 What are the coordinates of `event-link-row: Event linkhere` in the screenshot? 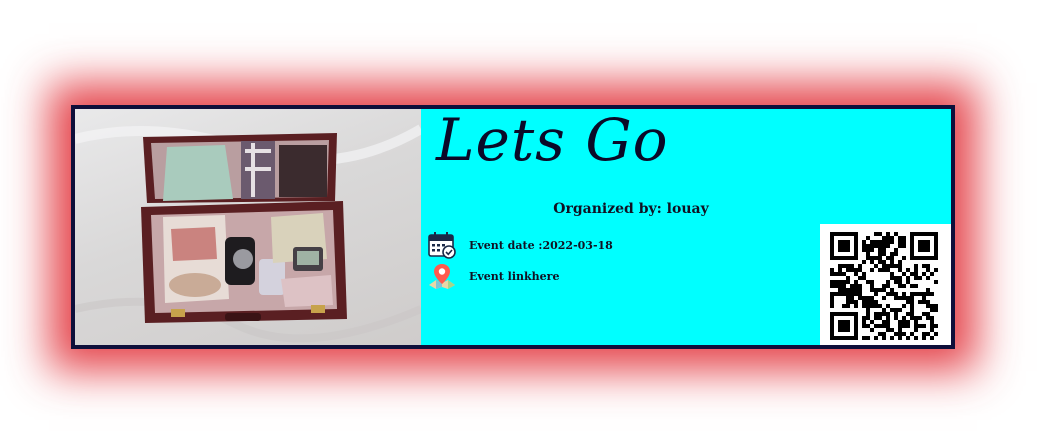 It's located at (493, 276).